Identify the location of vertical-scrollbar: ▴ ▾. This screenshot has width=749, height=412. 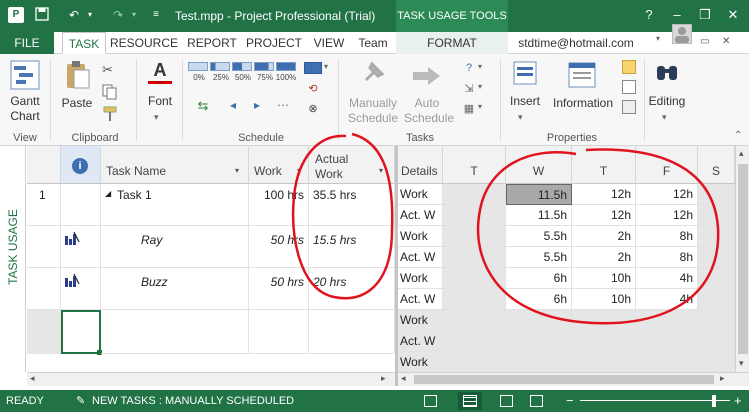
(742, 259).